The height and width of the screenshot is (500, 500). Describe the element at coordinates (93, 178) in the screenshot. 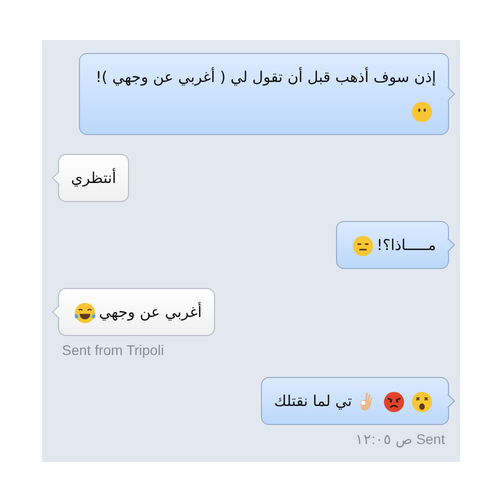

I see `message-text: أنتظري` at that location.